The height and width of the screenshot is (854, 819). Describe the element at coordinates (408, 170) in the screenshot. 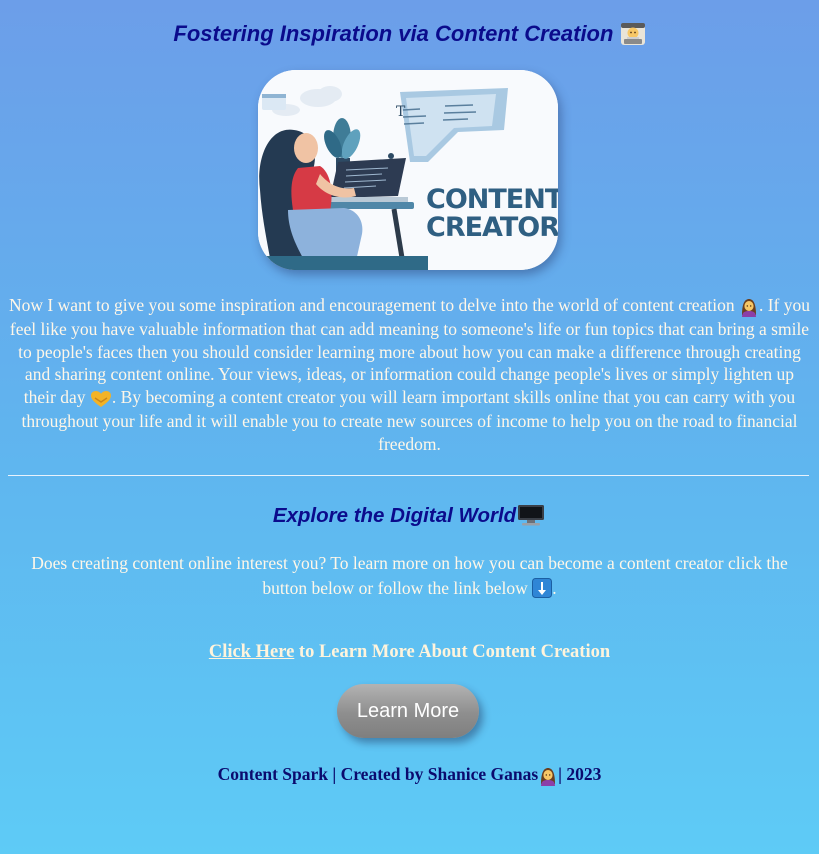

I see `hero-image: T CONTENT CREATOR` at that location.